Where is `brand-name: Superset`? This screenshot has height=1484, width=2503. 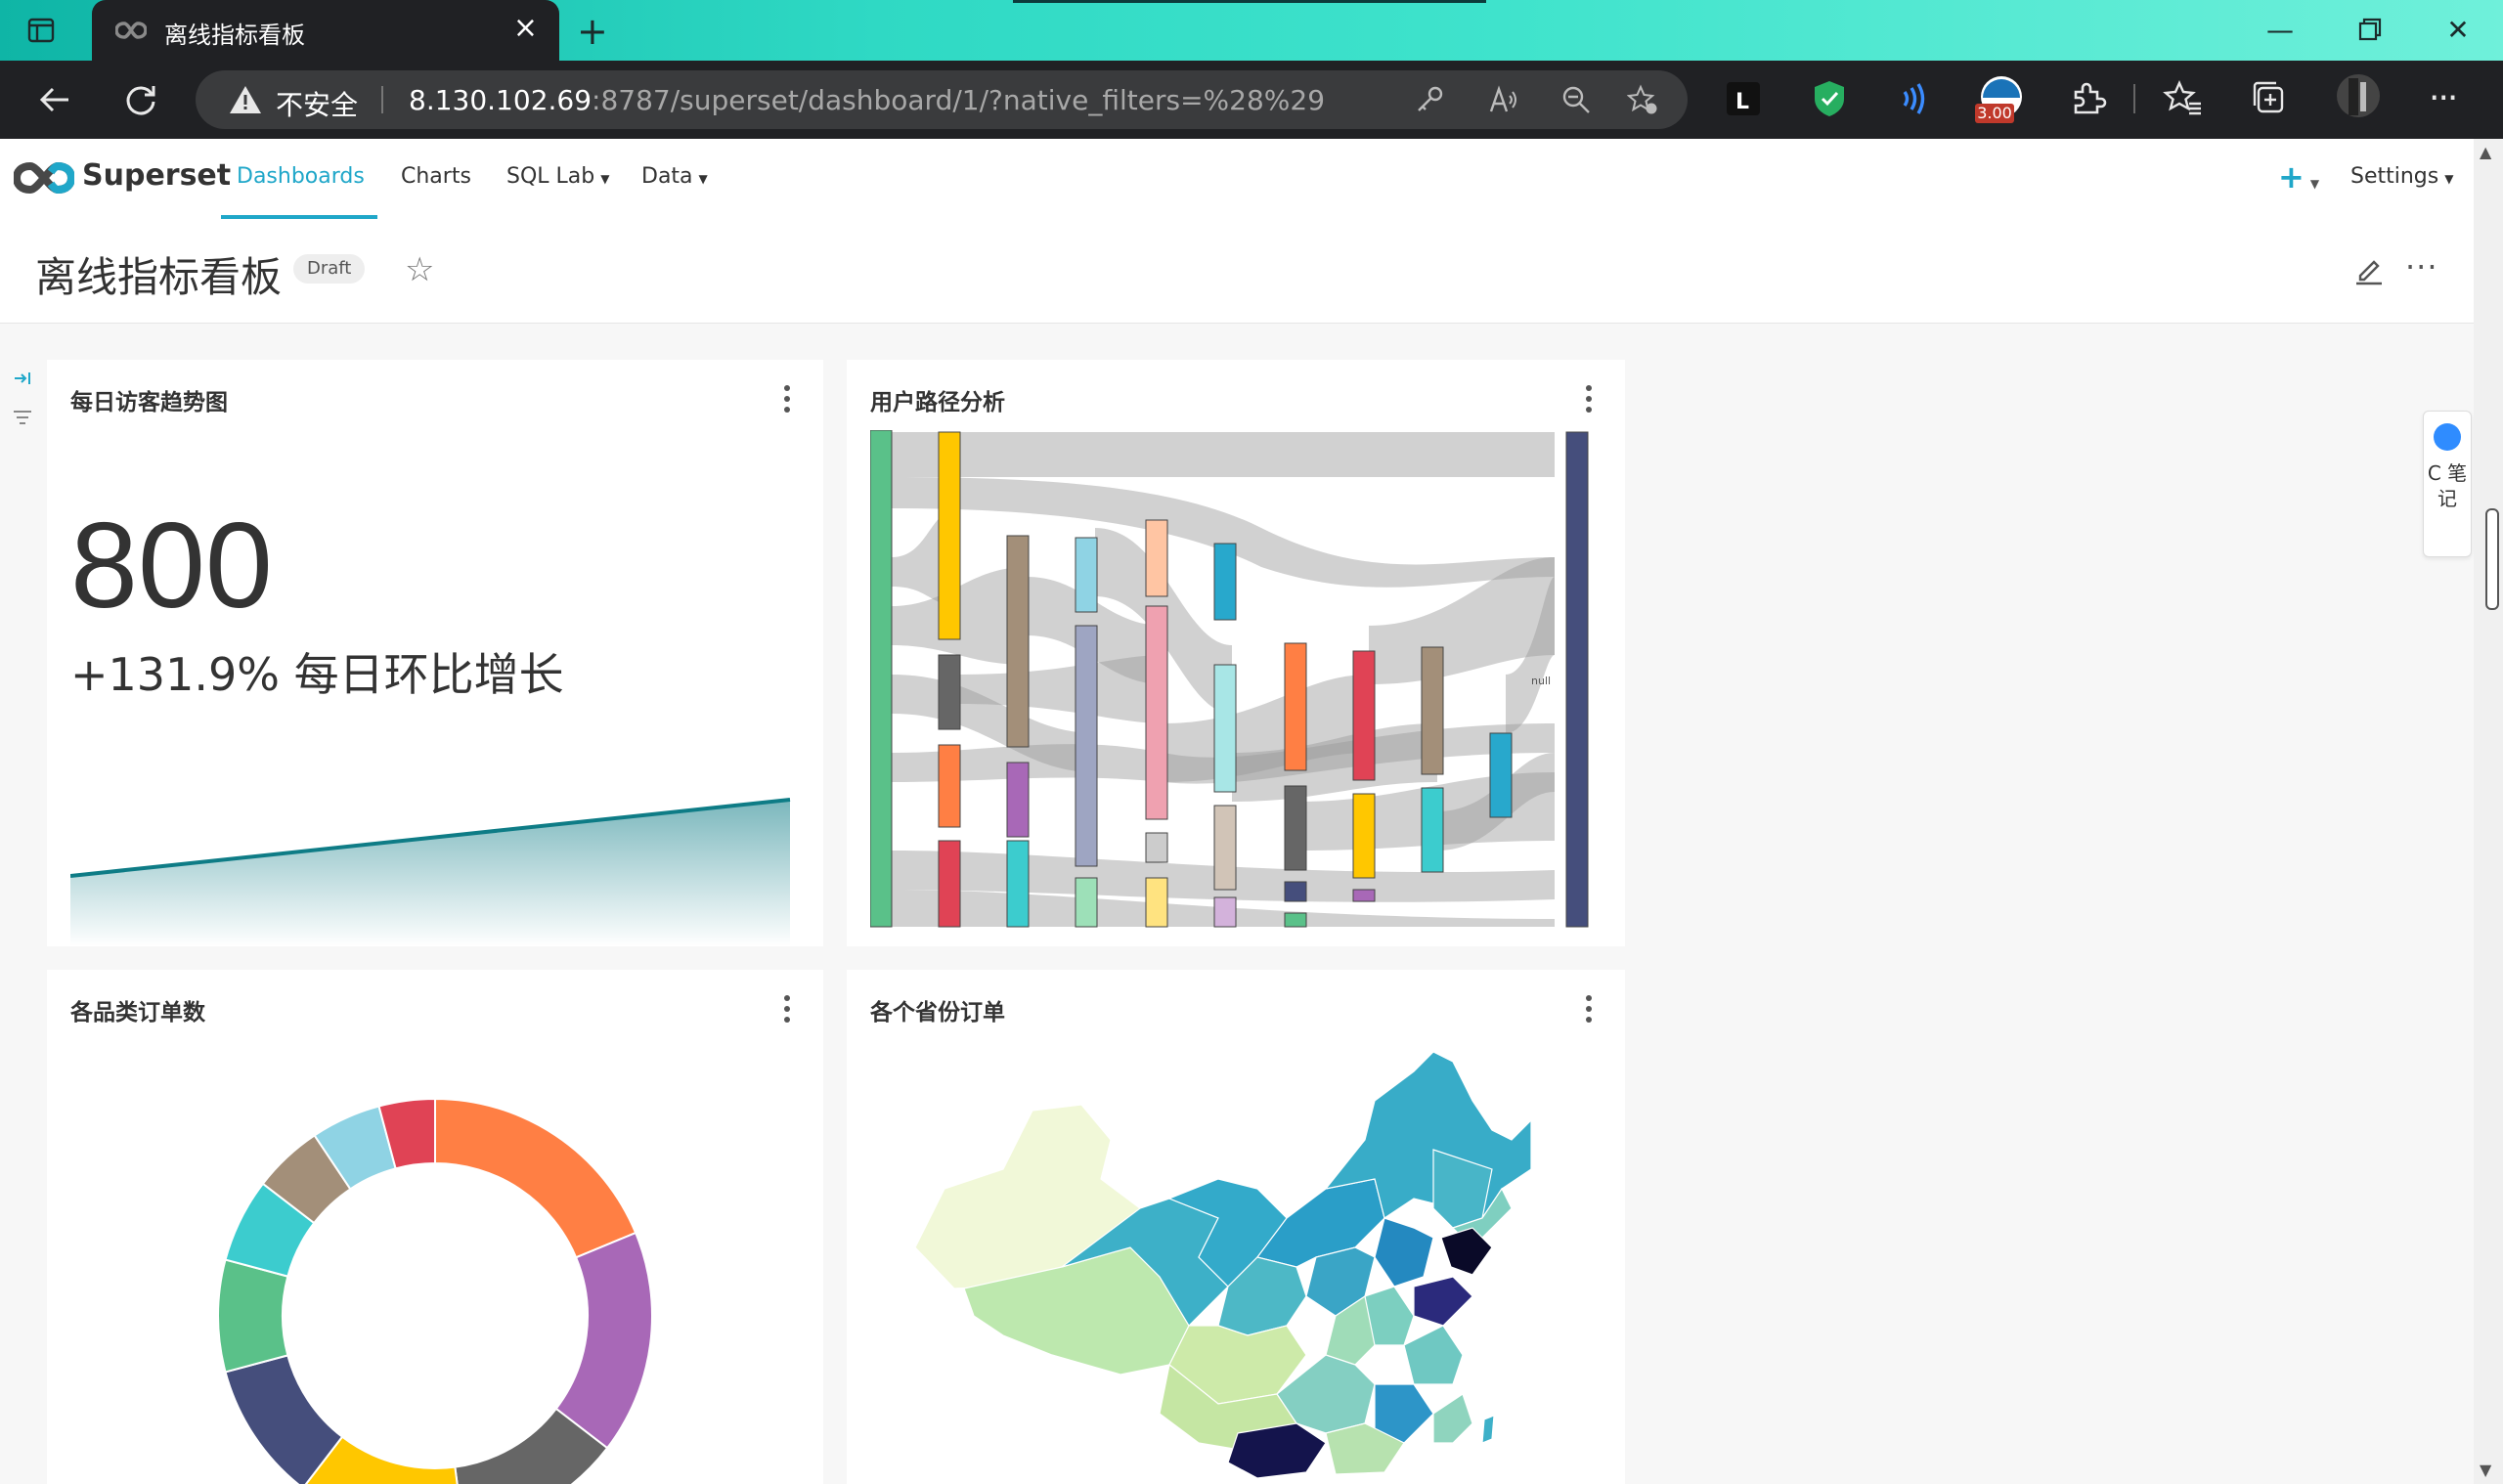 brand-name: Superset is located at coordinates (156, 175).